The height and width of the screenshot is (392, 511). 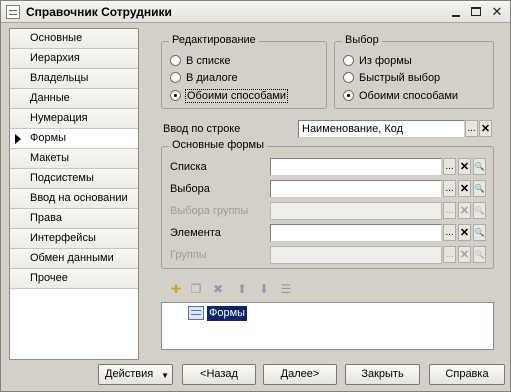 What do you see at coordinates (227, 313) in the screenshot?
I see `tree-node-forms: Формы` at bounding box center [227, 313].